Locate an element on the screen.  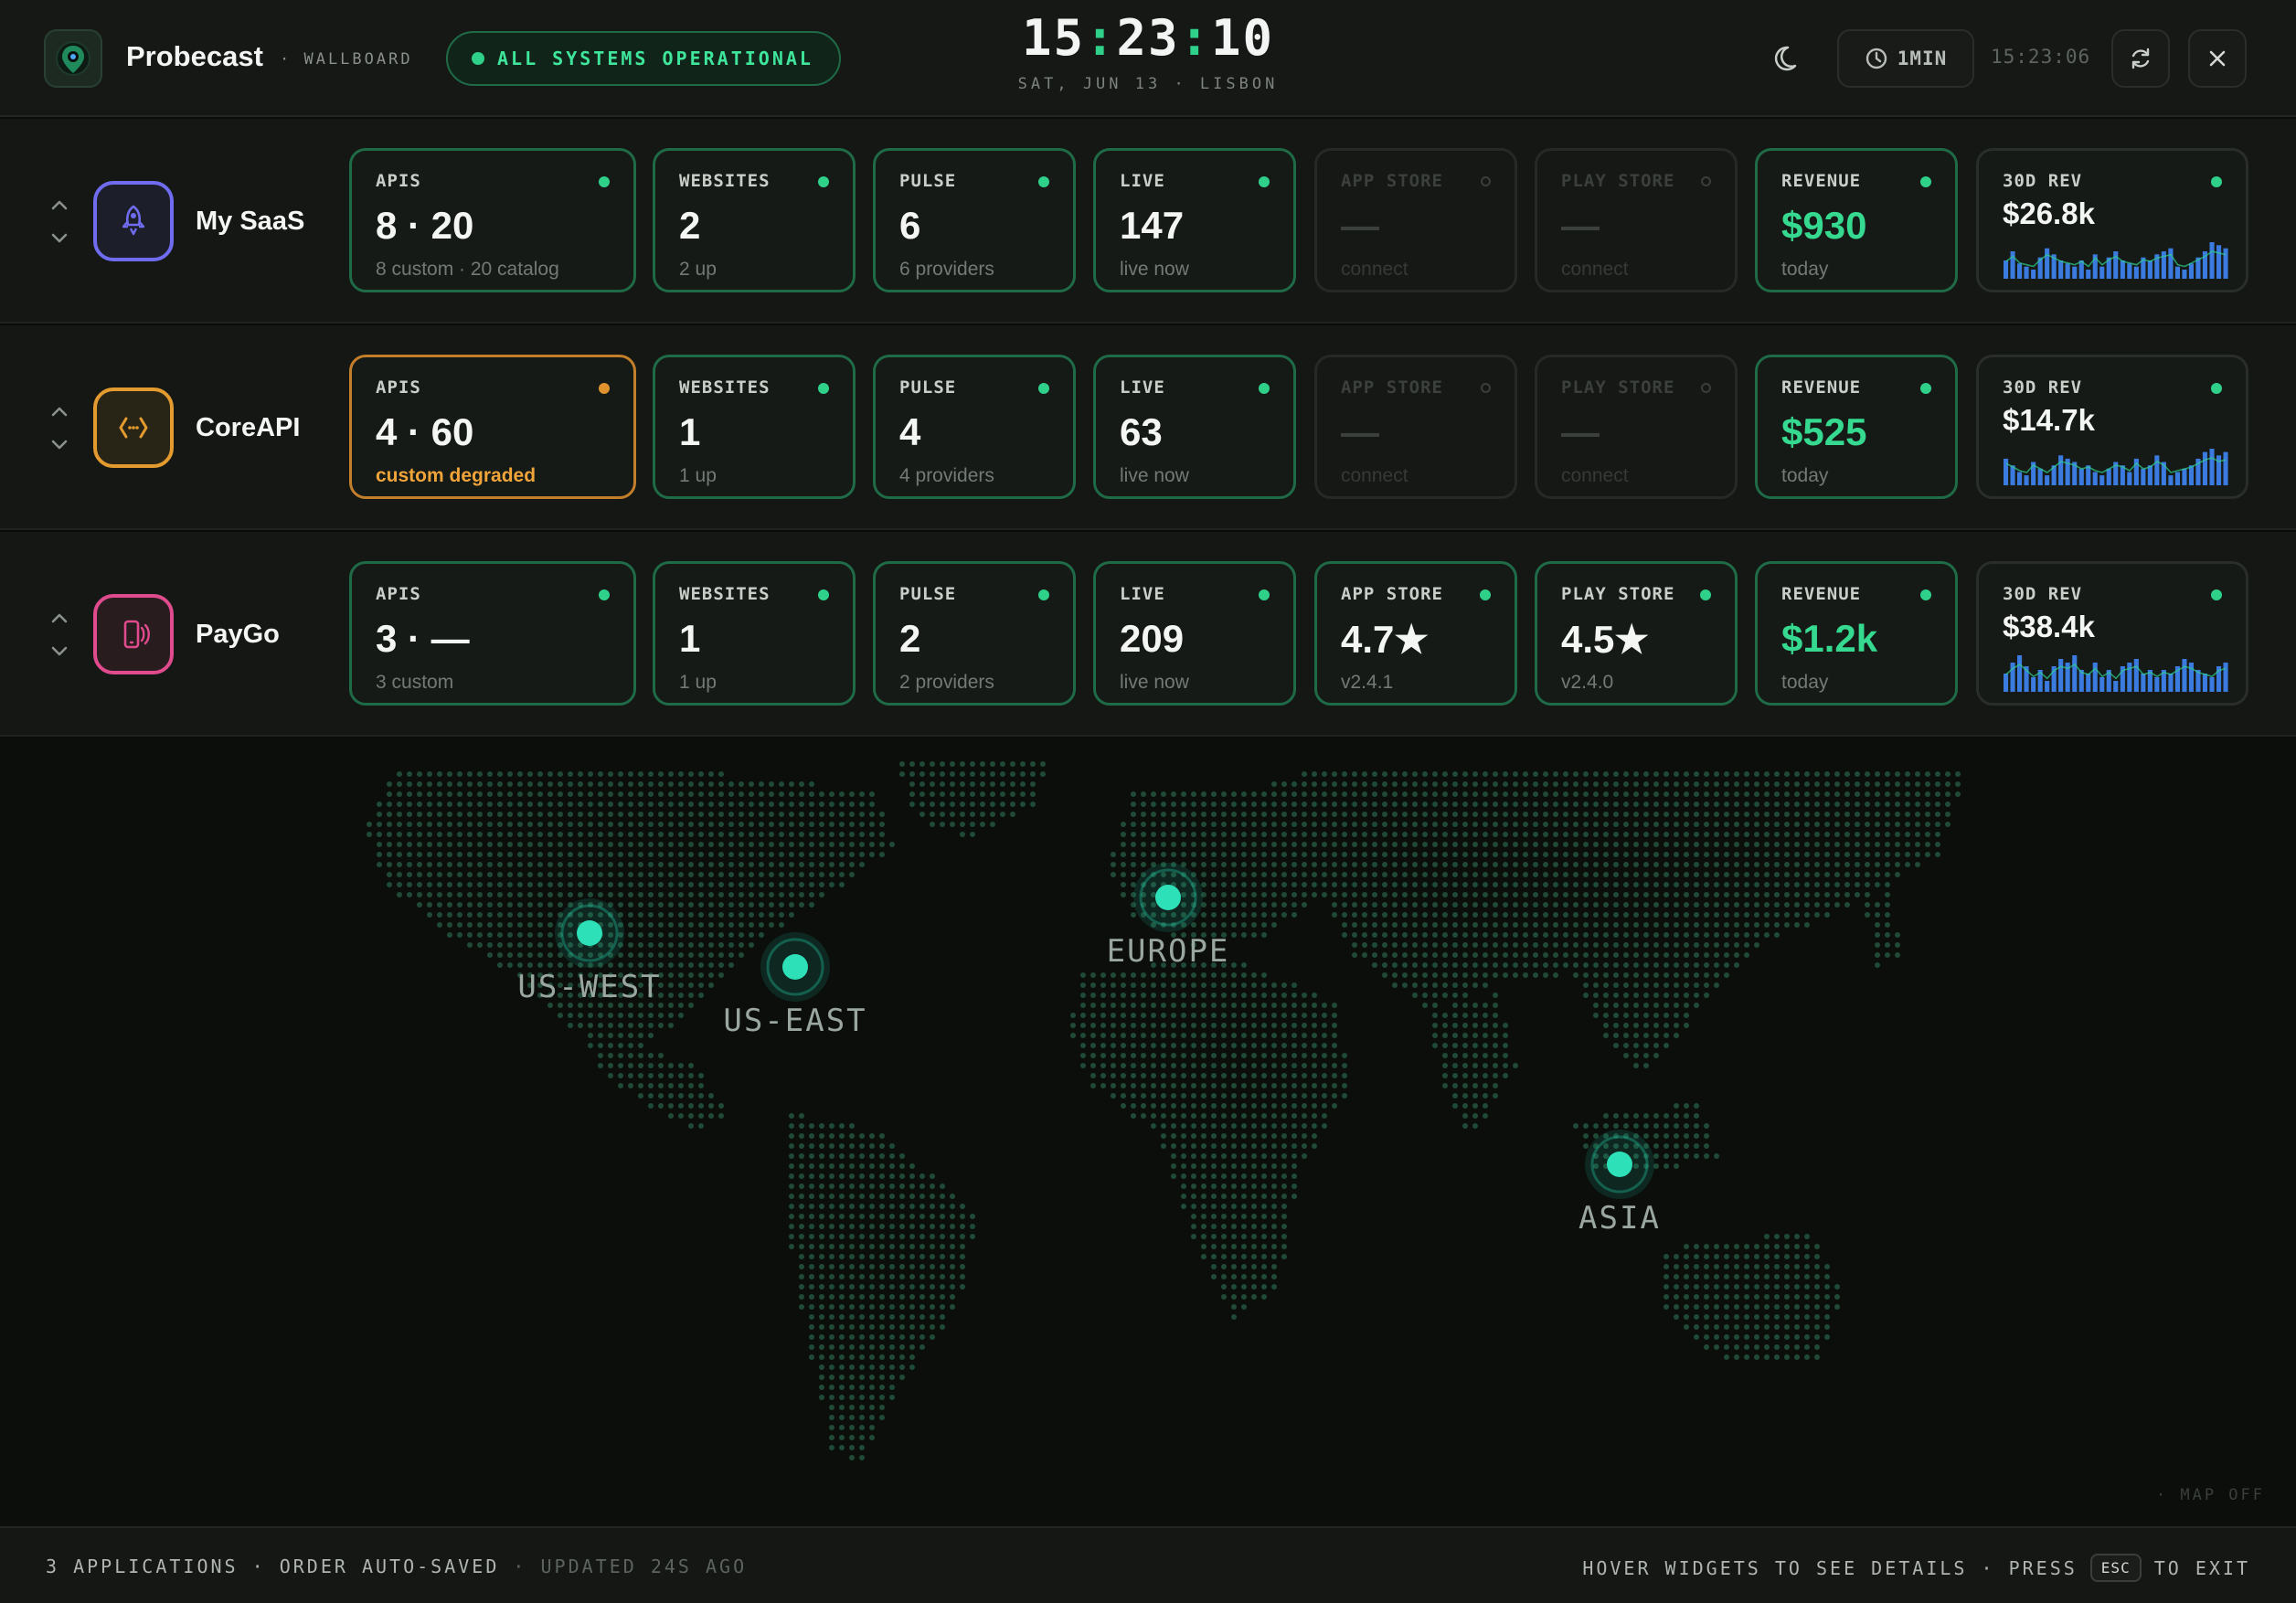
refresh-interval-button: 1MIN is located at coordinates (1905, 58).